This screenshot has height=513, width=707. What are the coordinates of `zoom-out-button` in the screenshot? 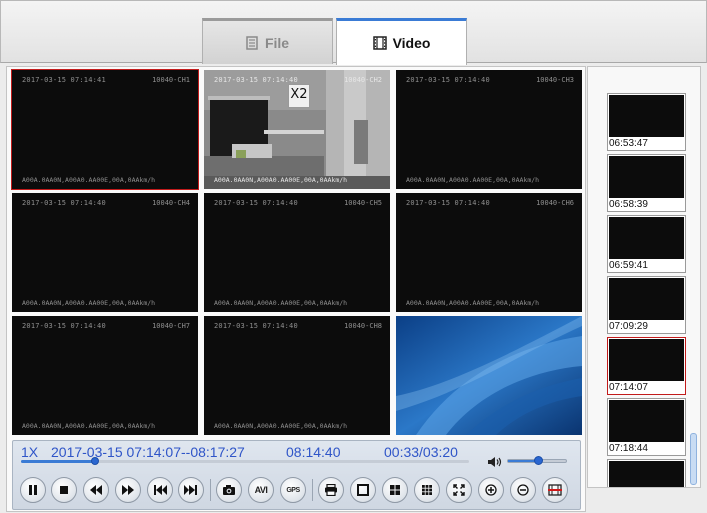 It's located at (523, 490).